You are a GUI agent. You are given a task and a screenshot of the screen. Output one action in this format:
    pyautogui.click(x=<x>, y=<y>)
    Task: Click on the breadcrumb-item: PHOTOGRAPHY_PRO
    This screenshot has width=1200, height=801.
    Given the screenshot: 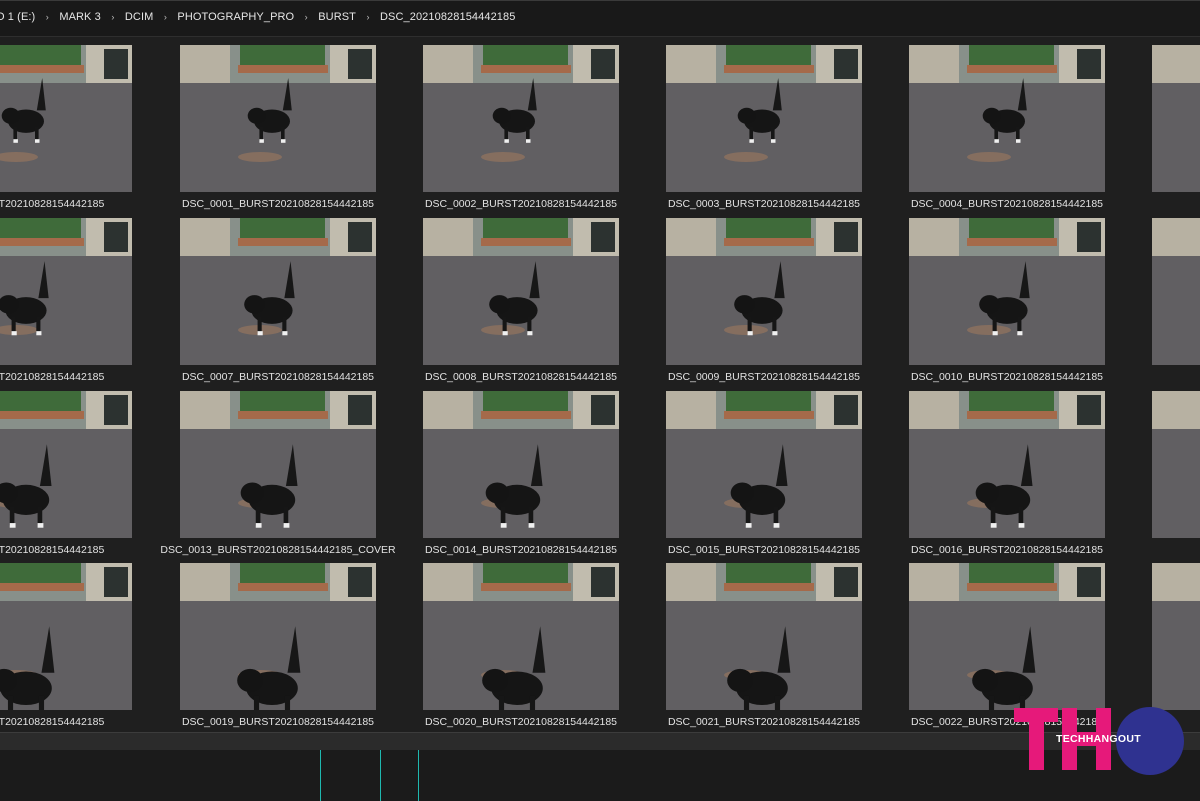 What is the action you would take?
    pyautogui.click(x=235, y=17)
    